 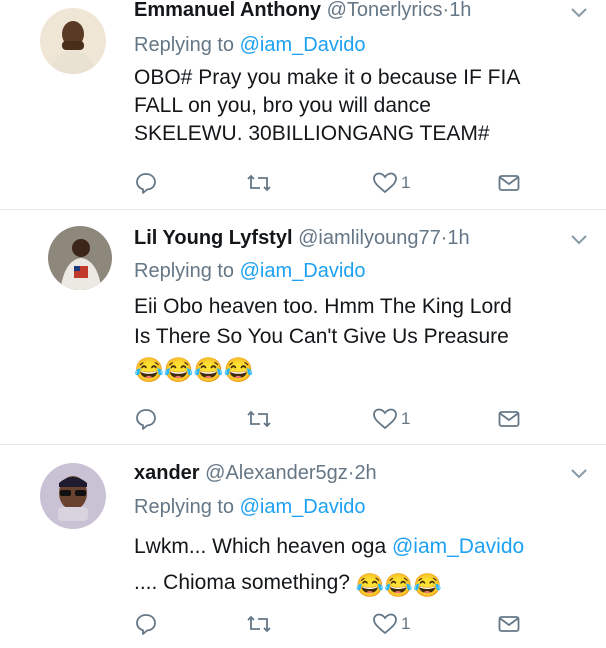 What do you see at coordinates (369, 238) in the screenshot?
I see `user-handle: @iamlilyoung77` at bounding box center [369, 238].